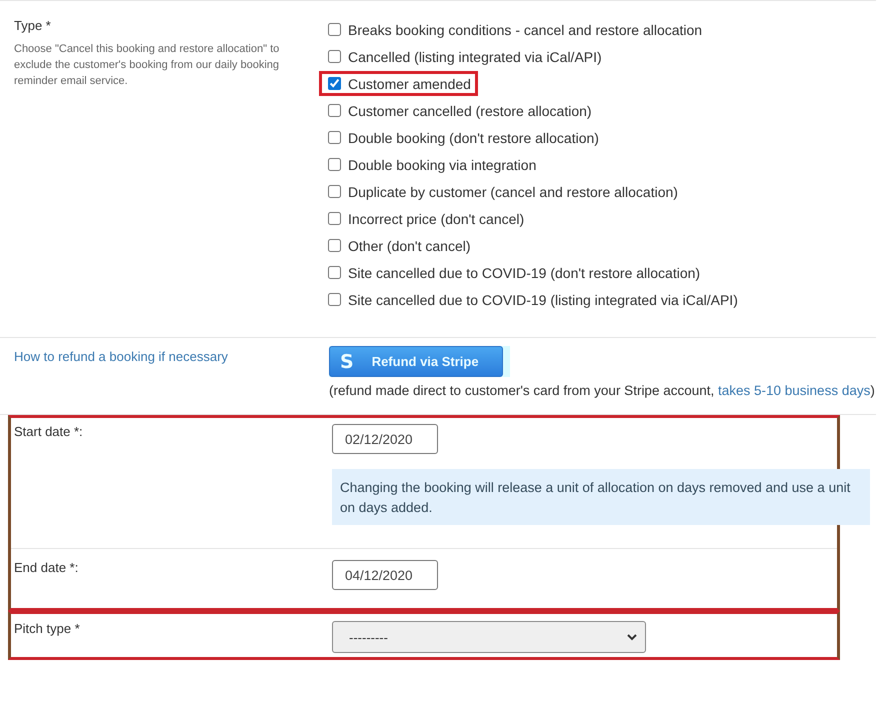  Describe the element at coordinates (513, 272) in the screenshot. I see `checkbox-option: Site cancelled due to COVID-19 (don't restore allocation)` at that location.